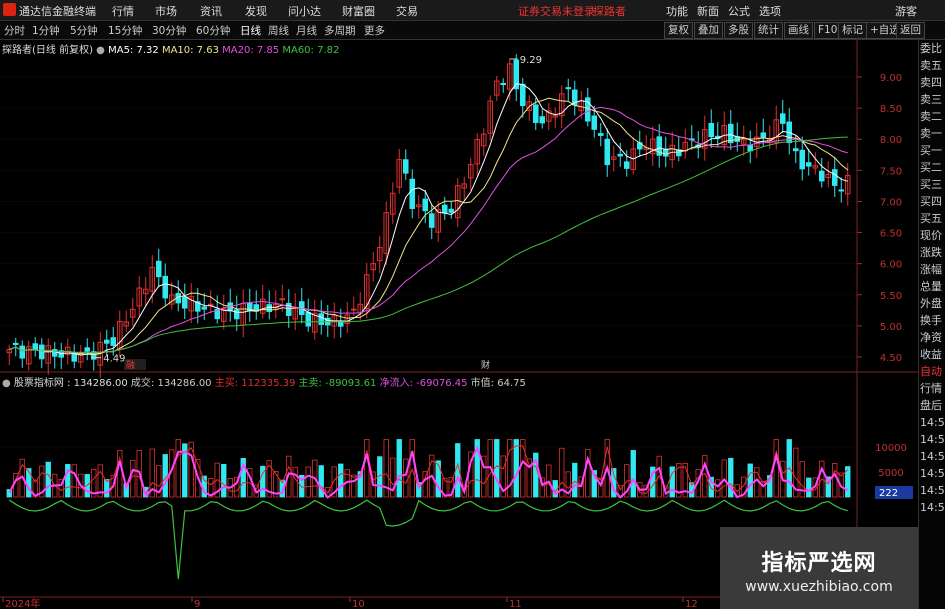 This screenshot has width=945, height=609. I want to click on price-tick-label: 5.50, so click(891, 296).